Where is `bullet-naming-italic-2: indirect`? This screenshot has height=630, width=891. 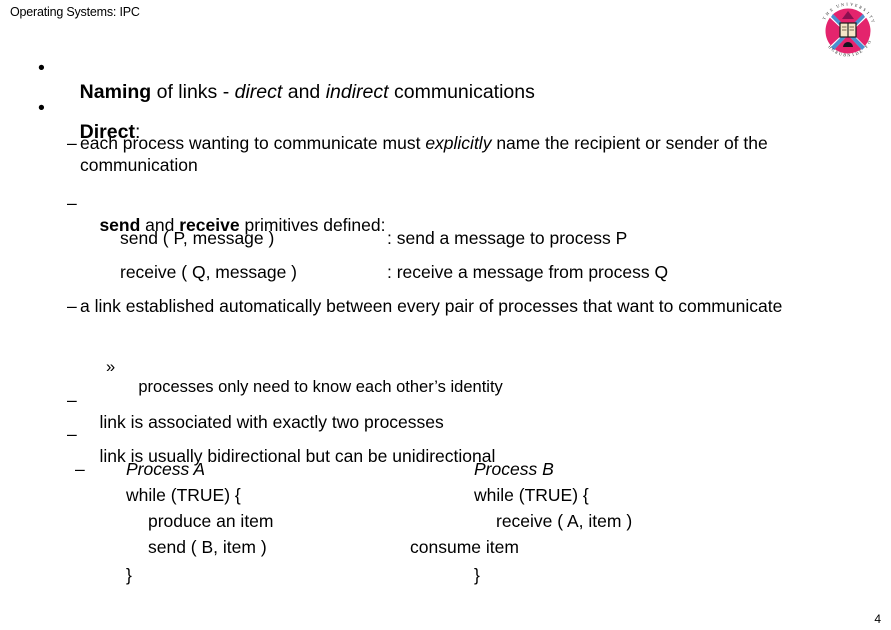 bullet-naming-italic-2: indirect is located at coordinates (357, 92).